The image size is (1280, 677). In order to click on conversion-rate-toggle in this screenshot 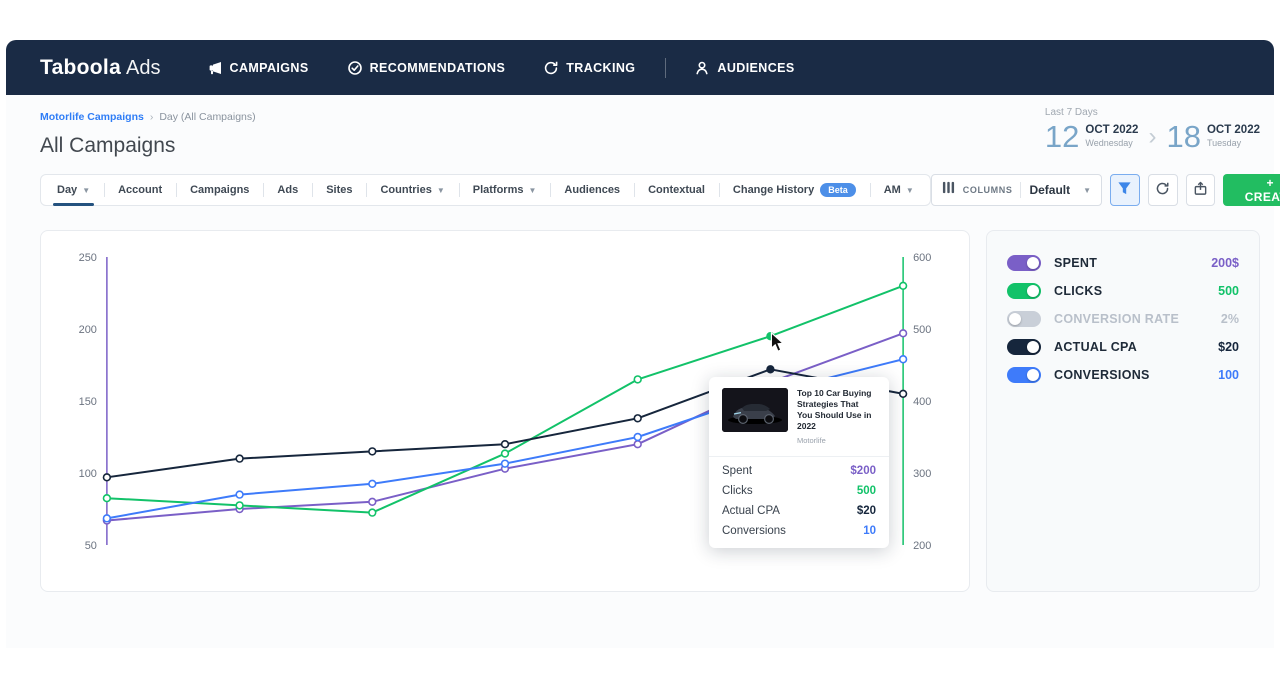, I will do `click(1024, 319)`.